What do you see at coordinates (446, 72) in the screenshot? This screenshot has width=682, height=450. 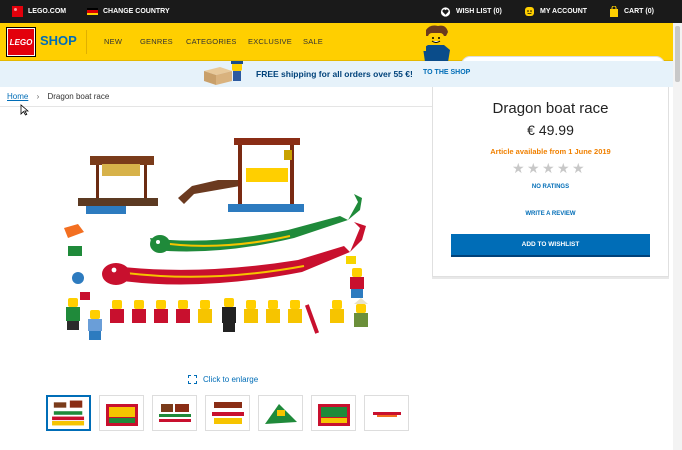 I see `to-the-shop-link: TO THE SHOP` at bounding box center [446, 72].